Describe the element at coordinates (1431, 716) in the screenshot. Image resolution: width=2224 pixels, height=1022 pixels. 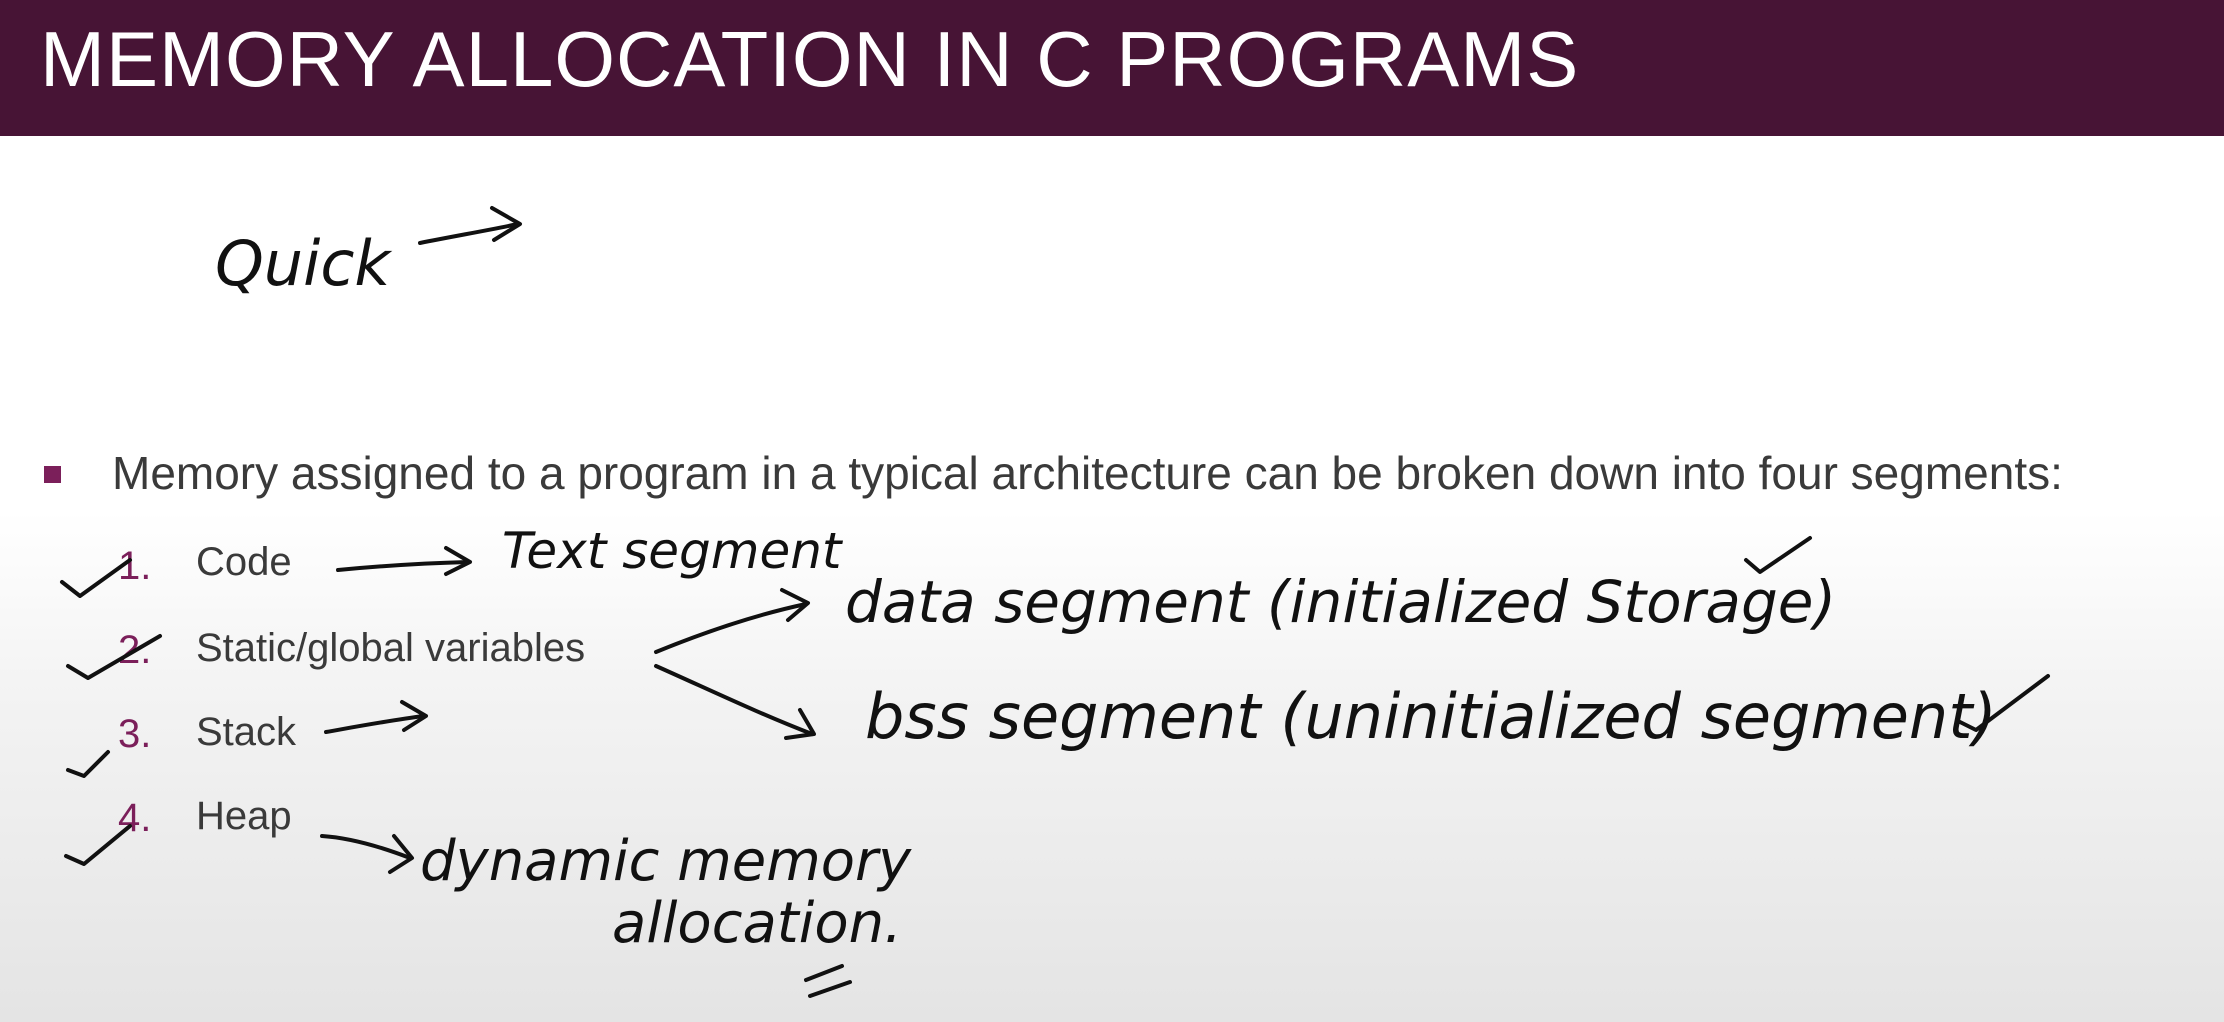
I see `bss-segment-note: bss segment (uninitialized segment)` at that location.